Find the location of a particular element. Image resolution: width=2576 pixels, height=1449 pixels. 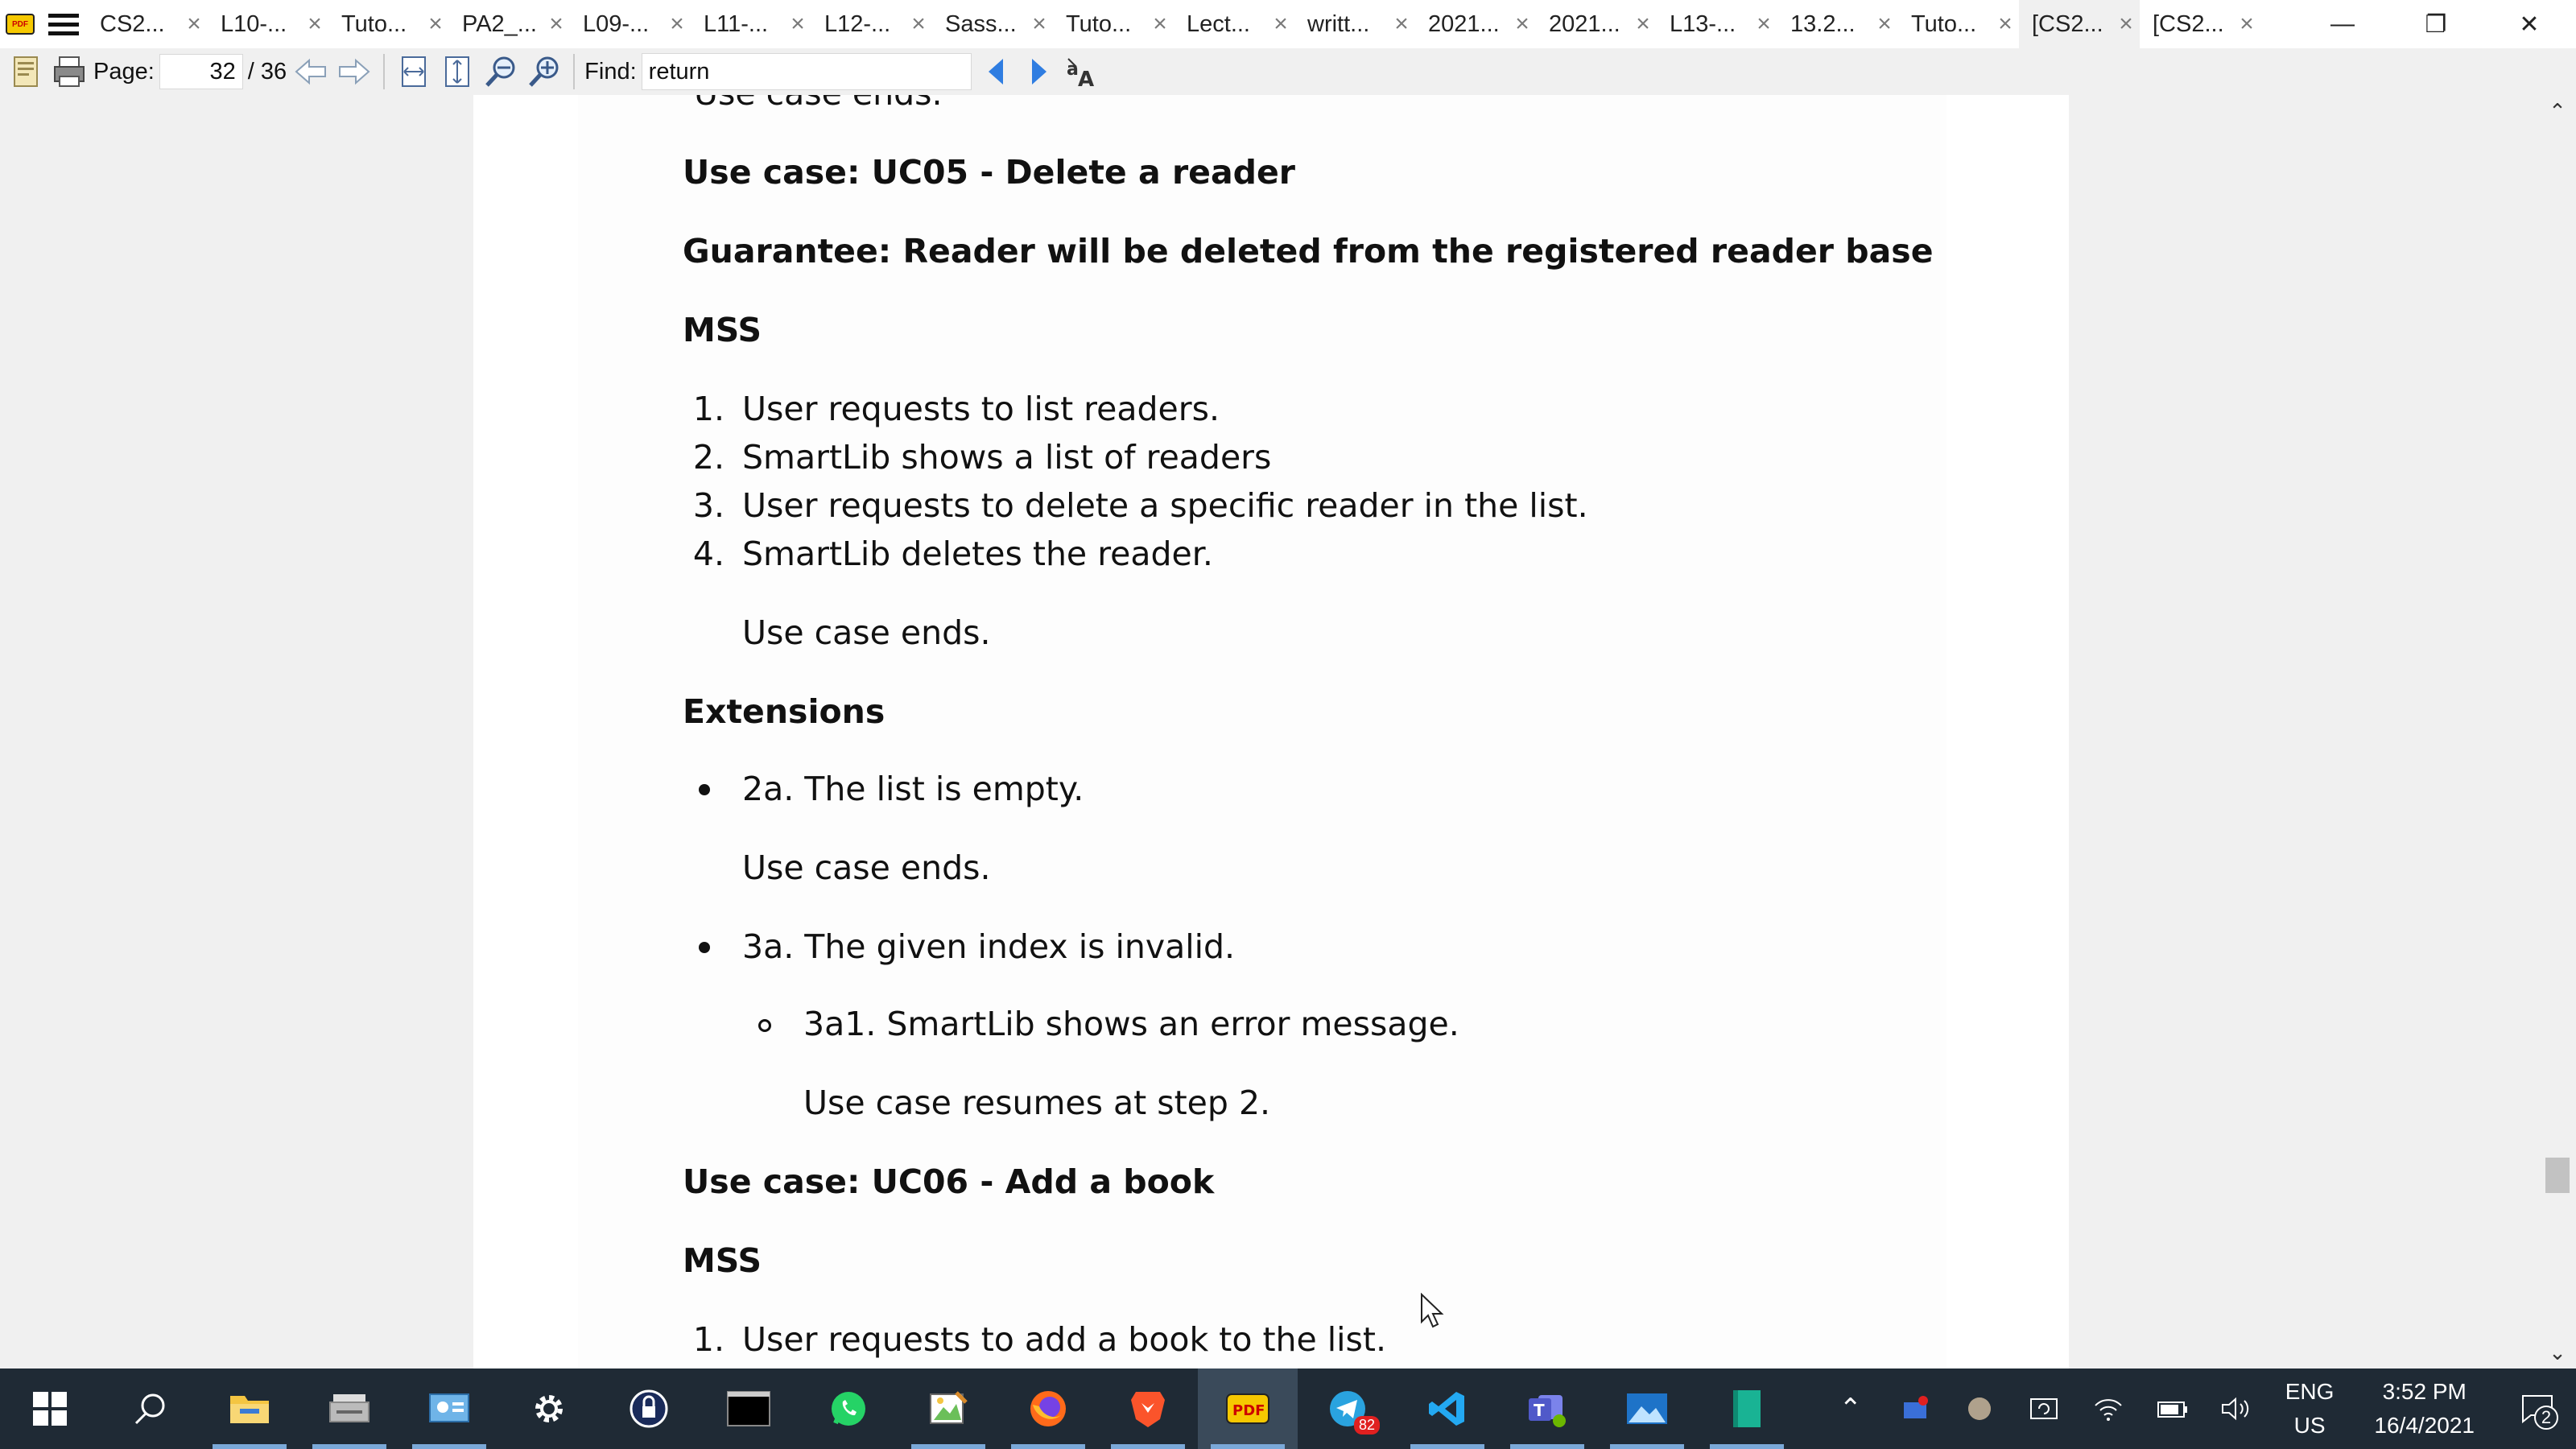

telegram-icon: 82 is located at coordinates (1347, 1408).